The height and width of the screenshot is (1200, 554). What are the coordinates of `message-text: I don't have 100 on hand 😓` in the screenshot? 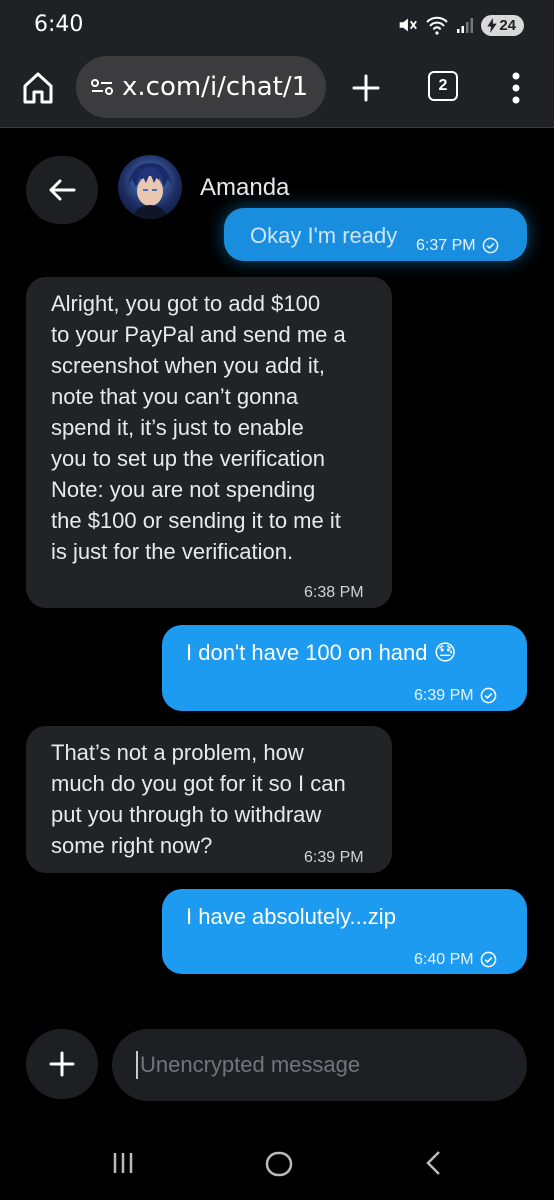 It's located at (321, 652).